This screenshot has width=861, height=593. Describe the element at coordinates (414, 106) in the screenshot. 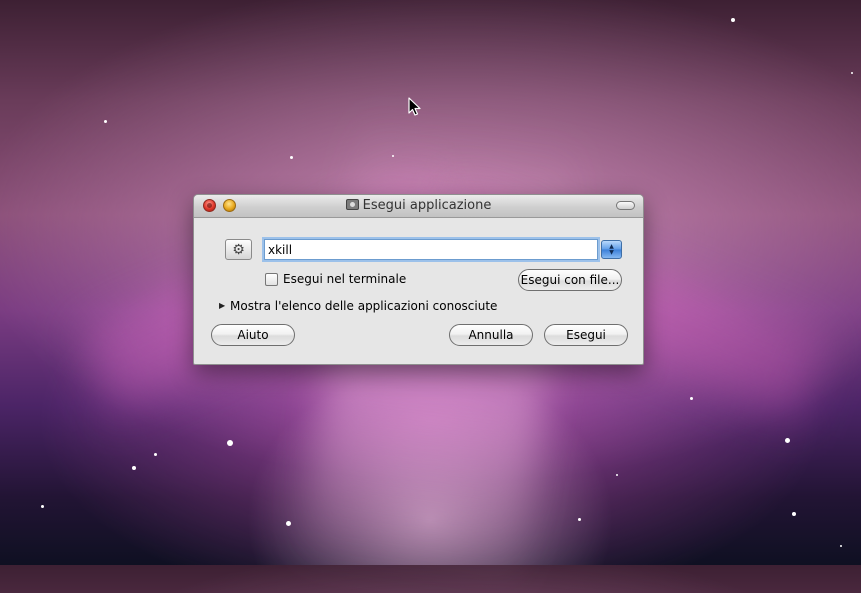

I see `mouse-pointer-icon` at that location.